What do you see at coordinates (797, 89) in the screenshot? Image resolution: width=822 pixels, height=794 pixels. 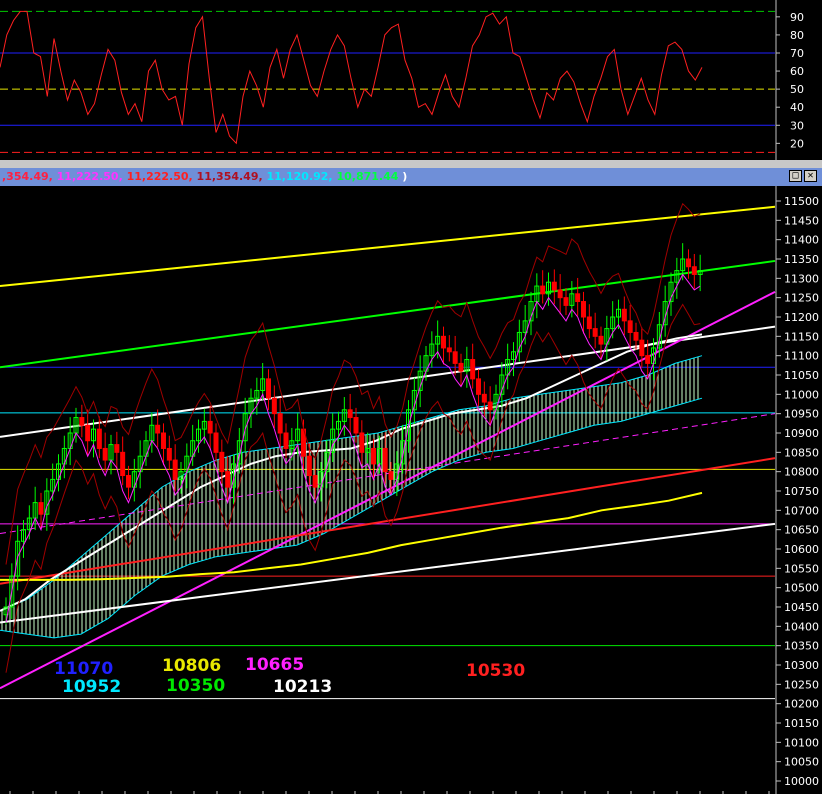 I see `rsi-tick-label: 50` at bounding box center [797, 89].